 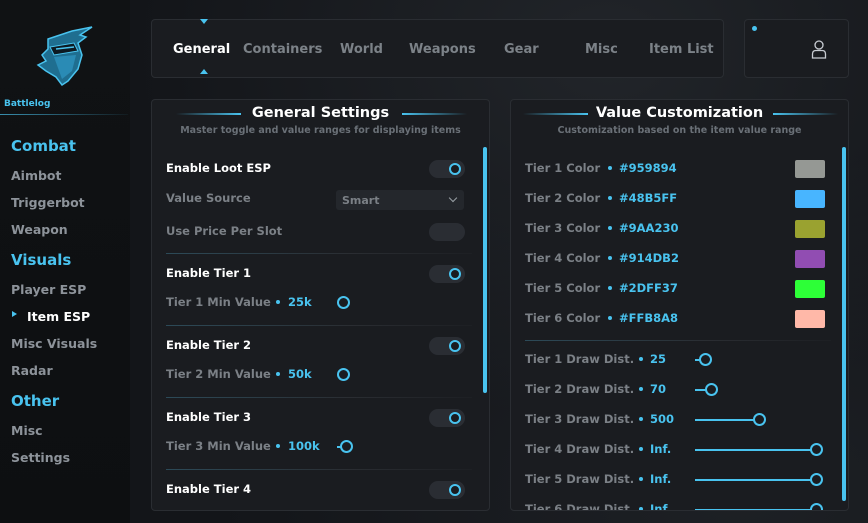 I want to click on tier-6-draw-dist-fill, so click(x=753, y=509).